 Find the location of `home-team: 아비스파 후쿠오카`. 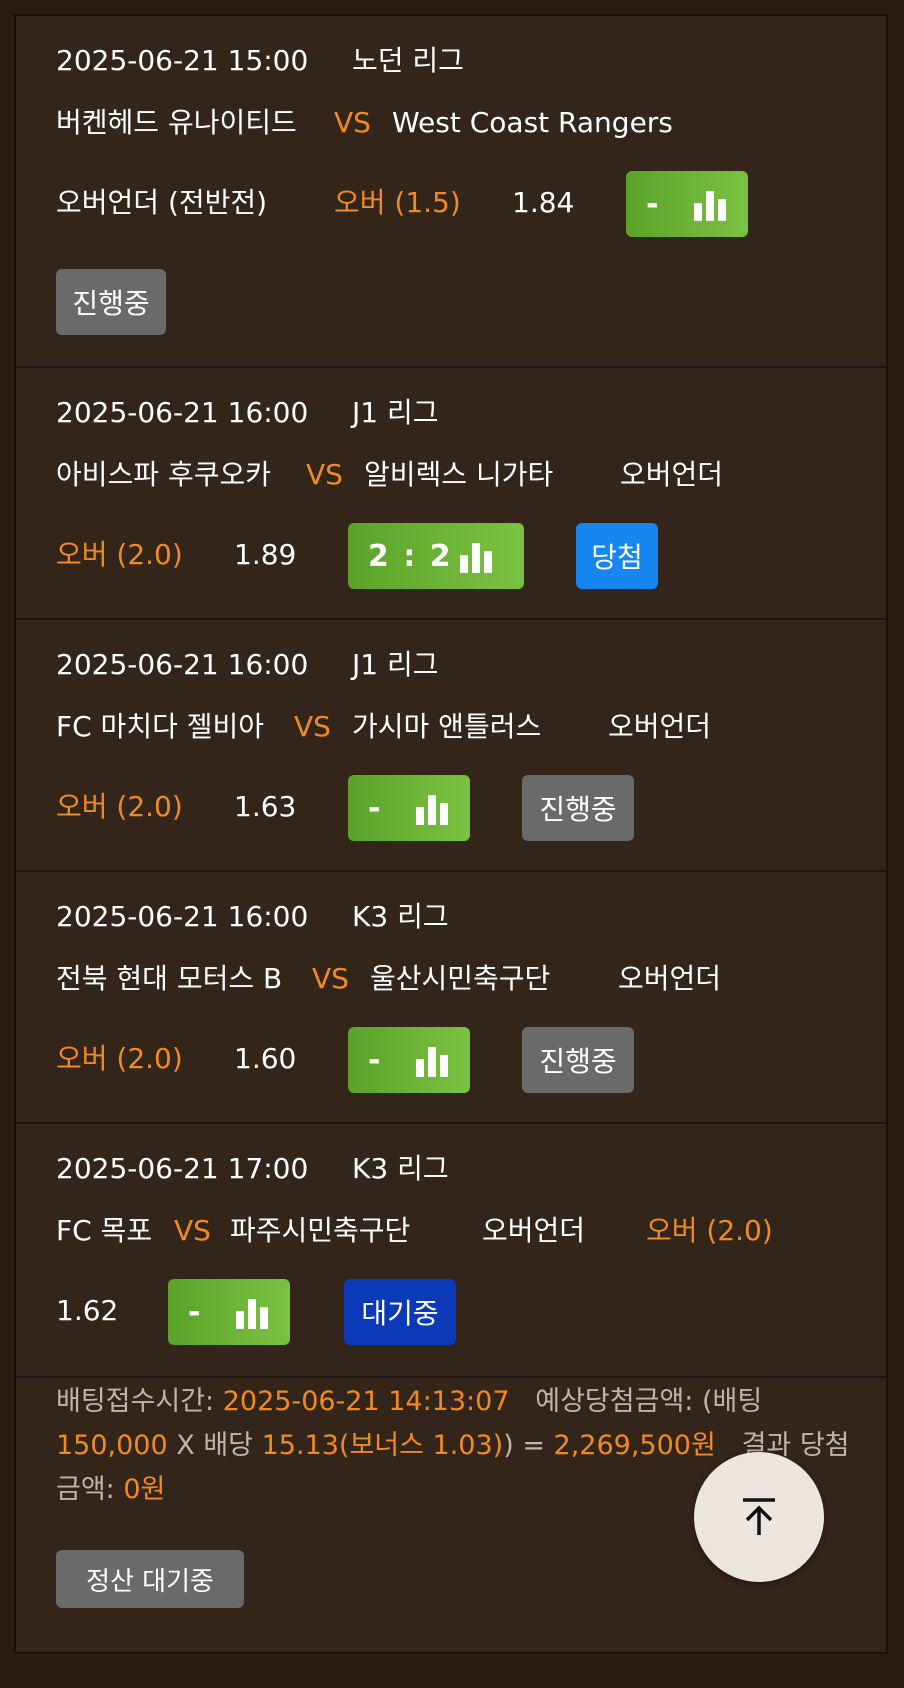

home-team: 아비스파 후쿠오카 is located at coordinates (163, 474).